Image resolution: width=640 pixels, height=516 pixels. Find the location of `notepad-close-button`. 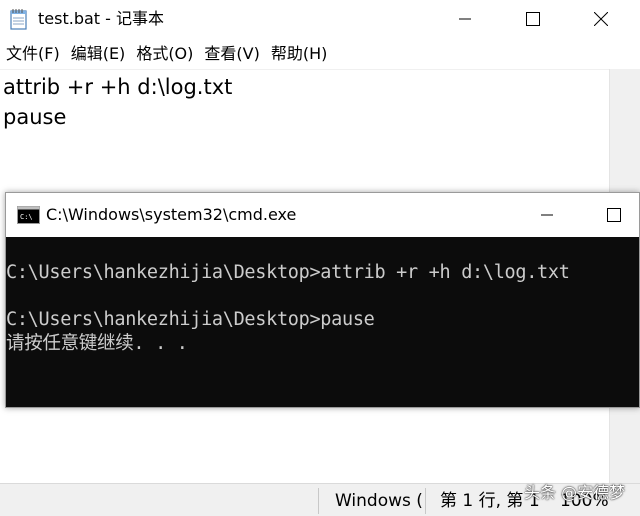

notepad-close-button is located at coordinates (601, 19).